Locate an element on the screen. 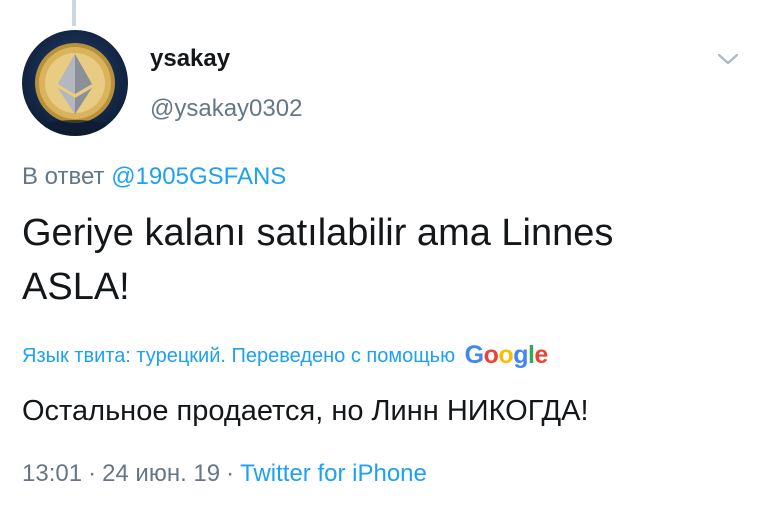  reply-context: В ответ @1905GSFANS is located at coordinates (154, 177).